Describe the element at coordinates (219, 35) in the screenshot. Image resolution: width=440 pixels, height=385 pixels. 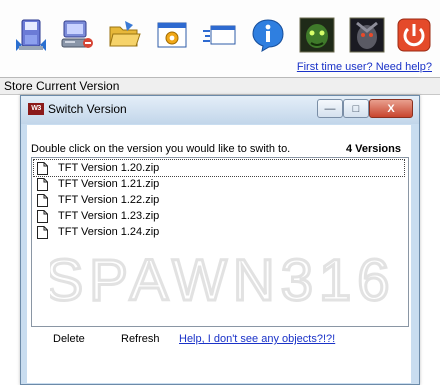
I see `fast-window-icon` at that location.